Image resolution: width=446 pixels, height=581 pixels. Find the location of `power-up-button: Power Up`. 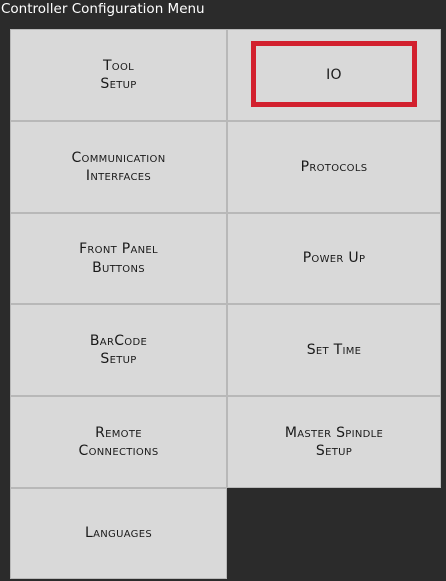

power-up-button: Power Up is located at coordinates (334, 258).